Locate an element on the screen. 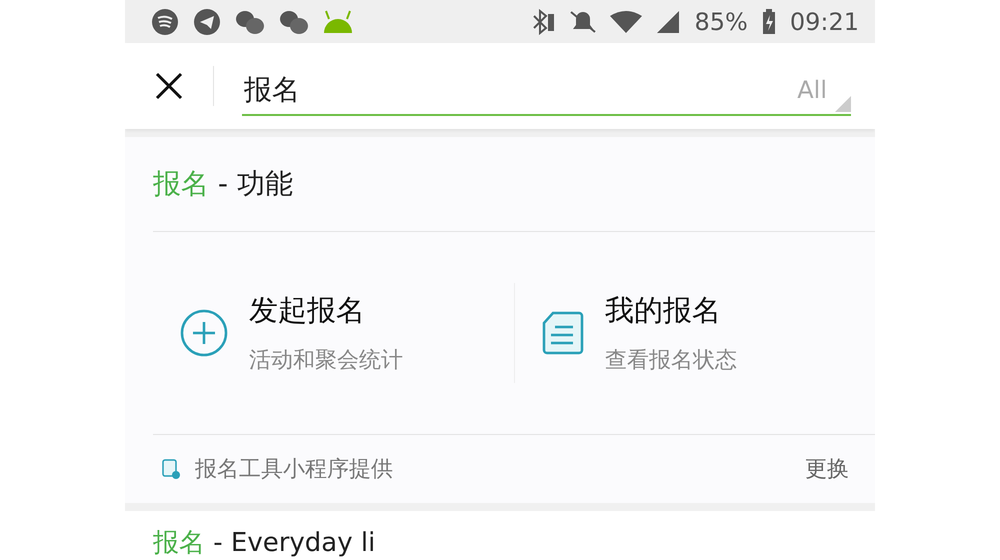 The height and width of the screenshot is (560, 1000). android-robot-icon is located at coordinates (338, 21).